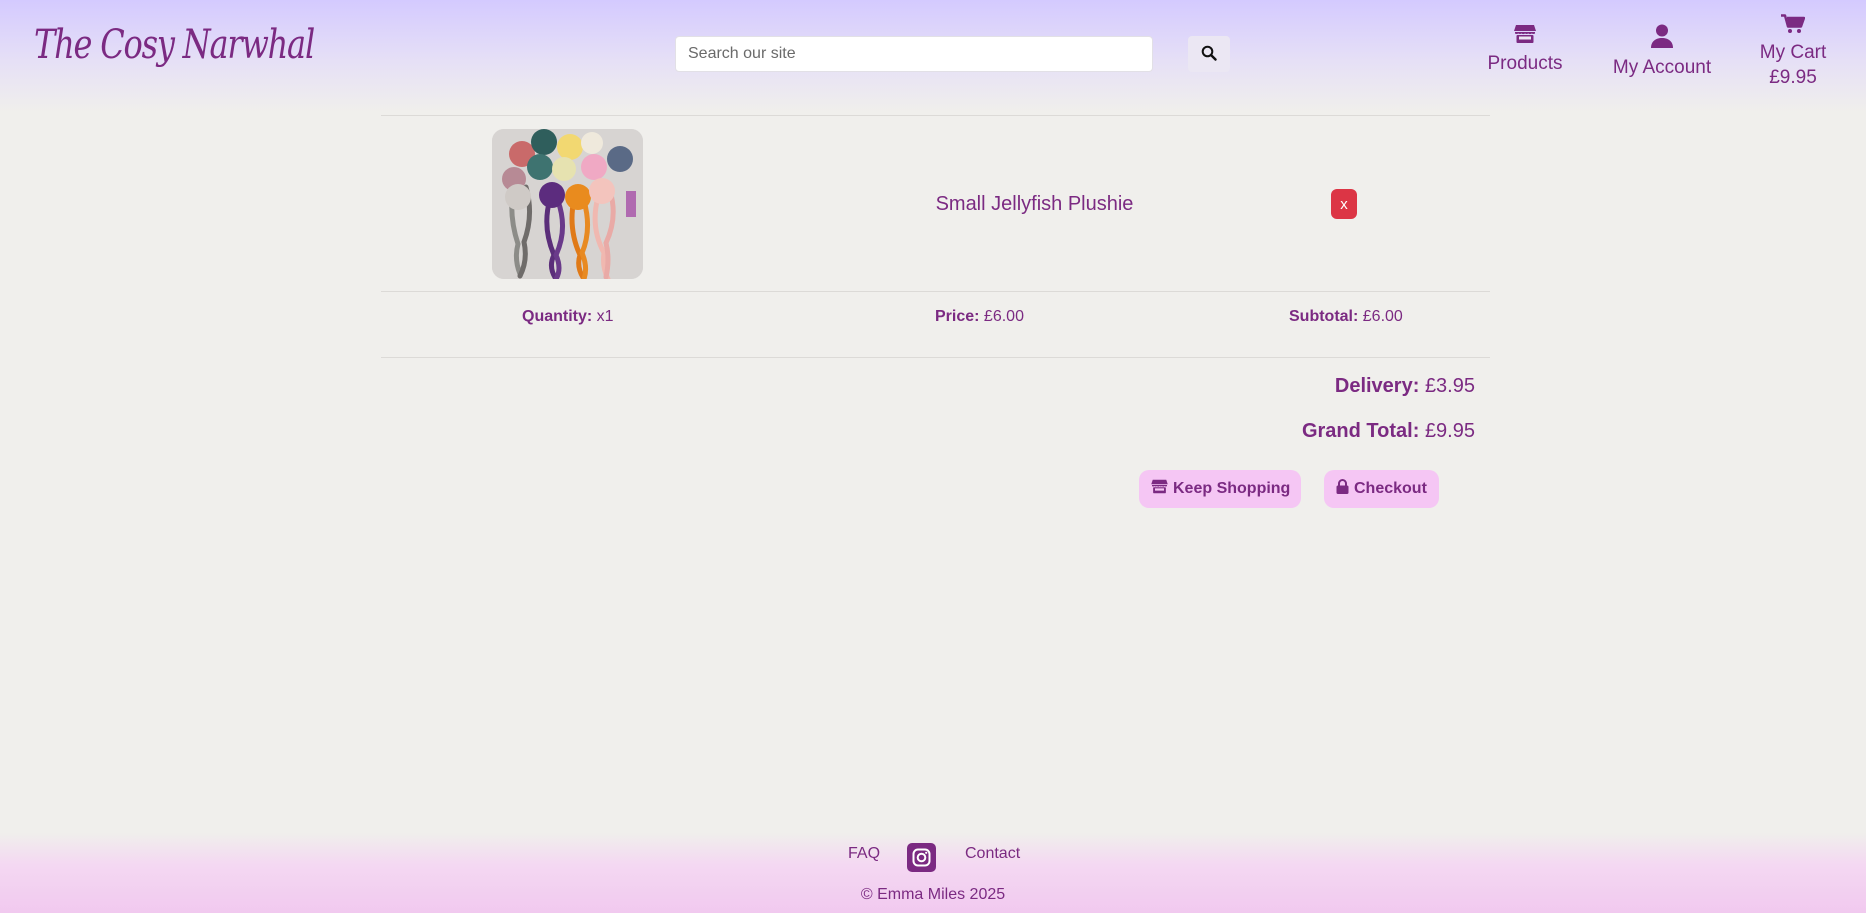  I want to click on subtotal-value: £6.00, so click(1382, 316).